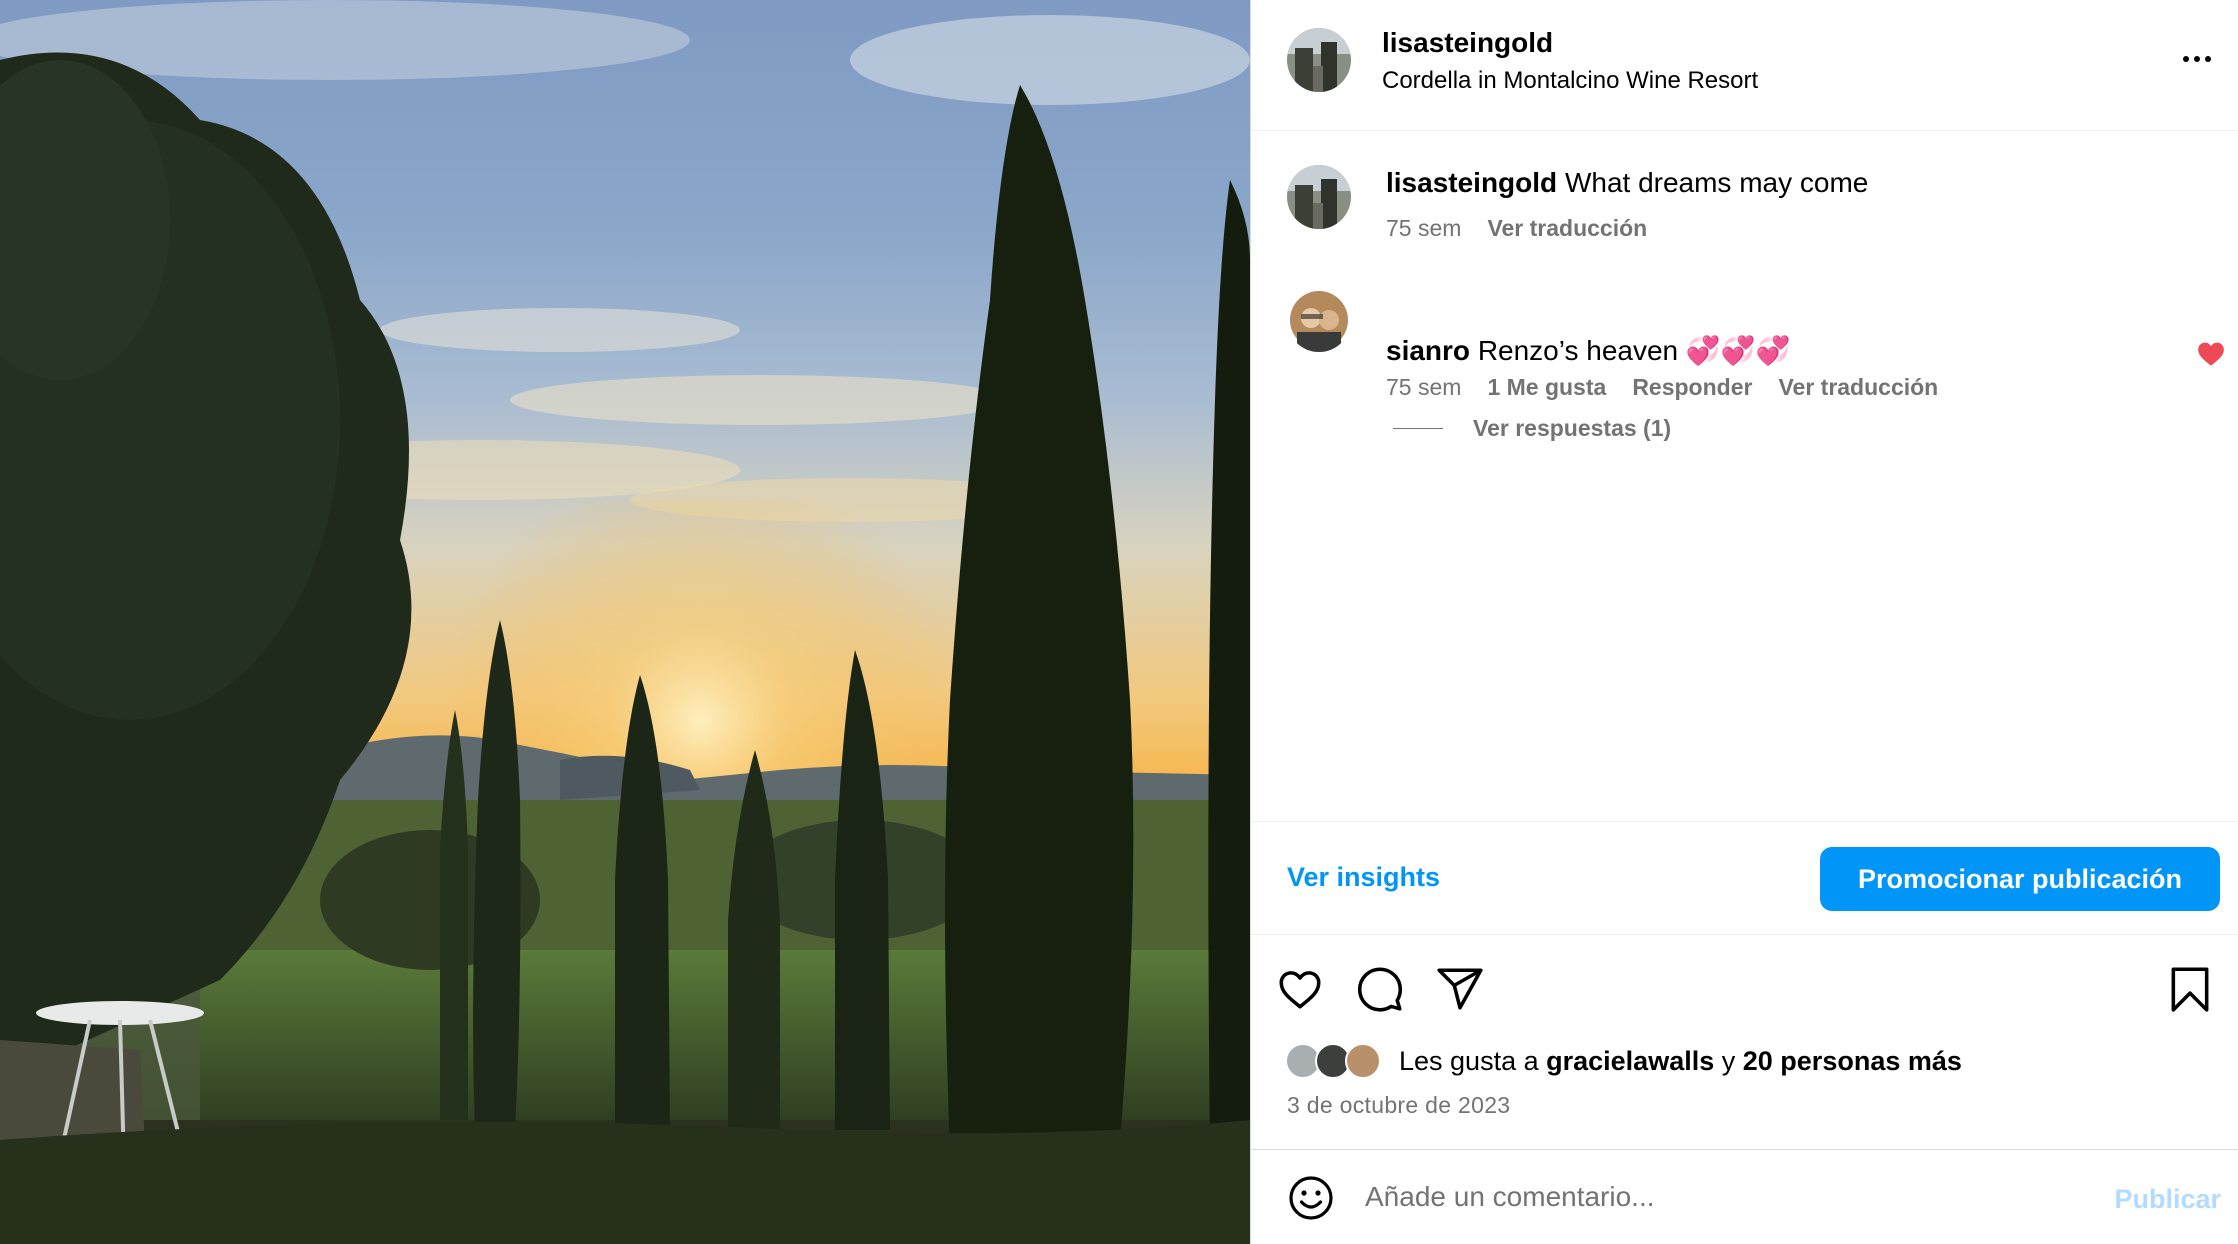  What do you see at coordinates (2167, 1199) in the screenshot?
I see `publish-comment-button: Publicar` at bounding box center [2167, 1199].